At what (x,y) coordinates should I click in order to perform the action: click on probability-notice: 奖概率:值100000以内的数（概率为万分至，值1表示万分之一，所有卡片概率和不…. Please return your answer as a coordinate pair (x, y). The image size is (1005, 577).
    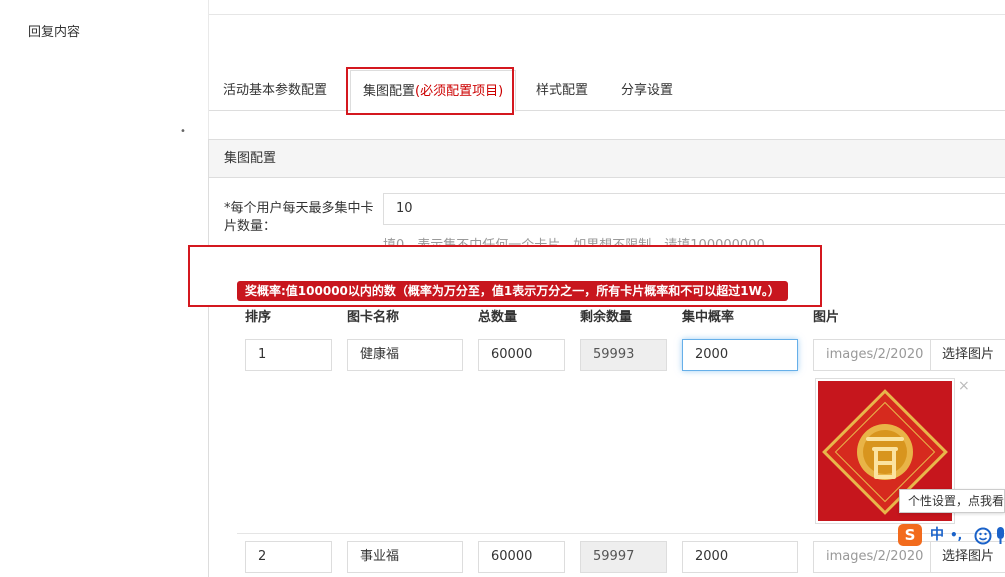
    Looking at the image, I should click on (512, 291).